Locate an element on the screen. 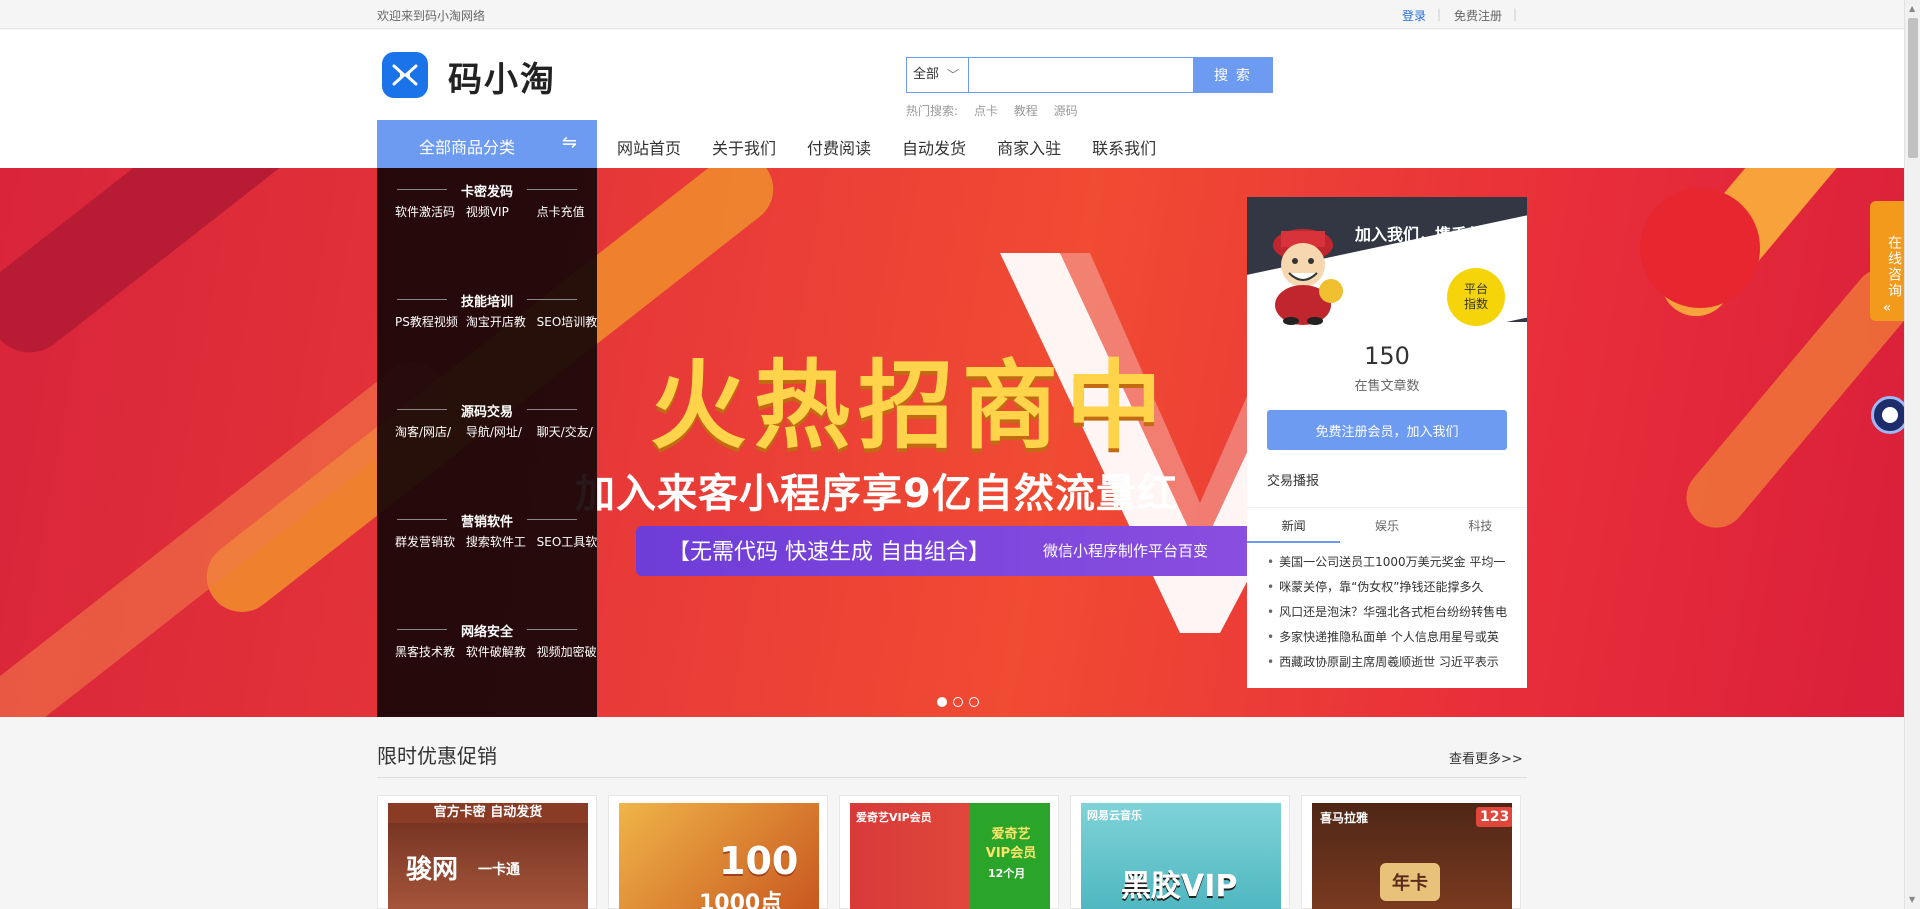  news-item: 风口还是泡沫？华强北各式柜台纷纷转售电 is located at coordinates (1392, 615).